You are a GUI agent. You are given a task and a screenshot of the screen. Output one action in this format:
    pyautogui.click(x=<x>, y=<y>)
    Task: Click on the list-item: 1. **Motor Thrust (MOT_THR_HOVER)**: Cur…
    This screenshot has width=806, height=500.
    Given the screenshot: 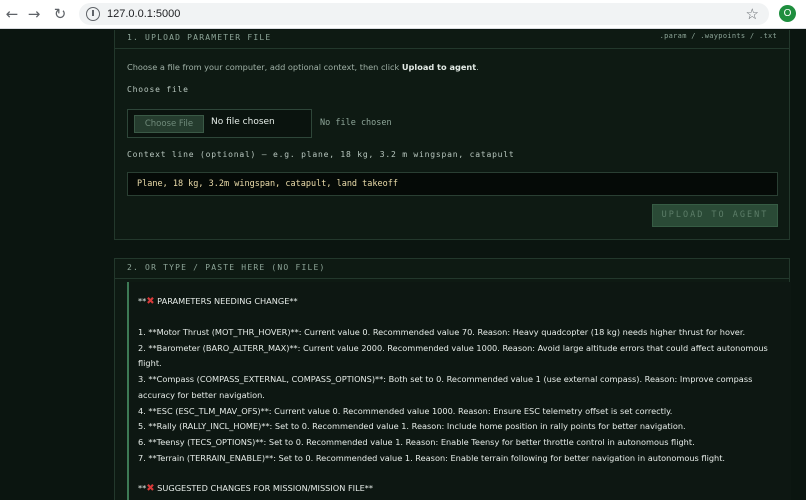 What is the action you would take?
    pyautogui.click(x=442, y=332)
    